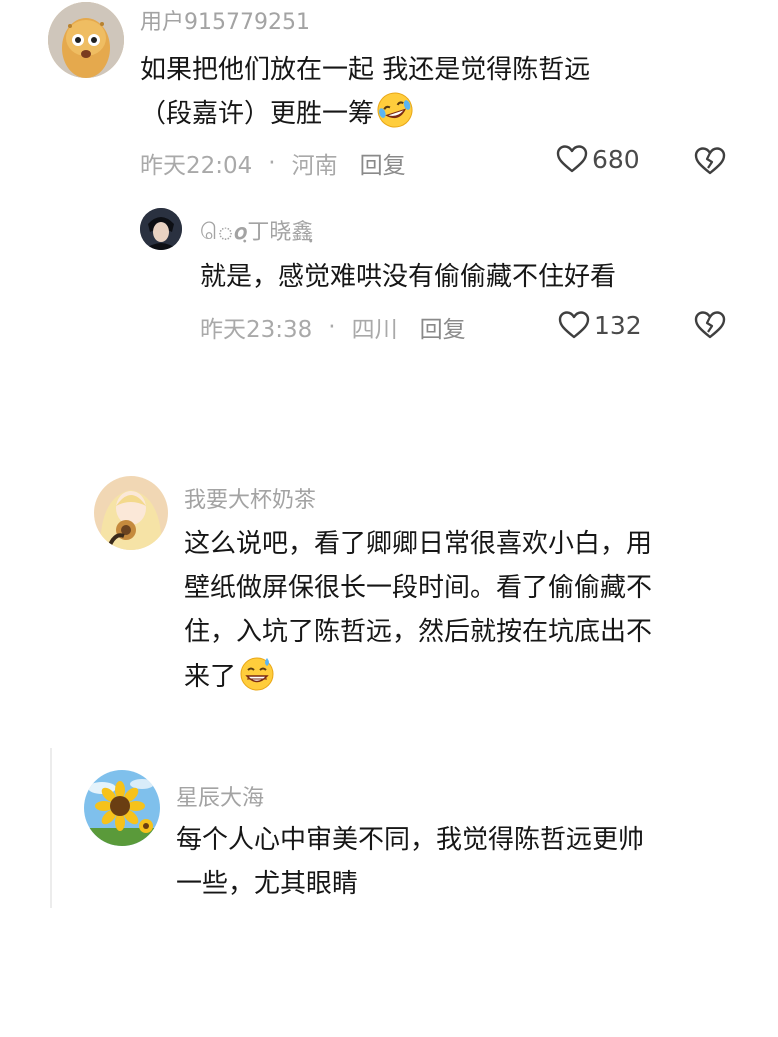  I want to click on rofl-emoji-icon, so click(395, 110).